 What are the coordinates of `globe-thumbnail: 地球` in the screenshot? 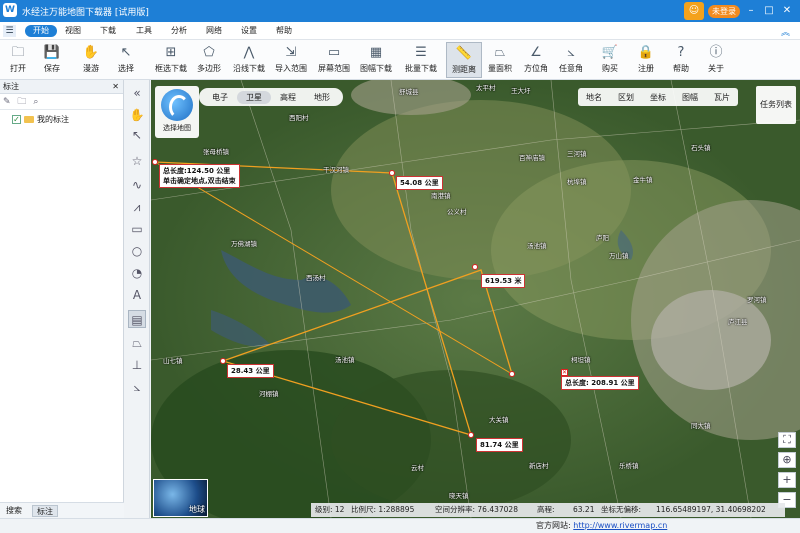 It's located at (180, 498).